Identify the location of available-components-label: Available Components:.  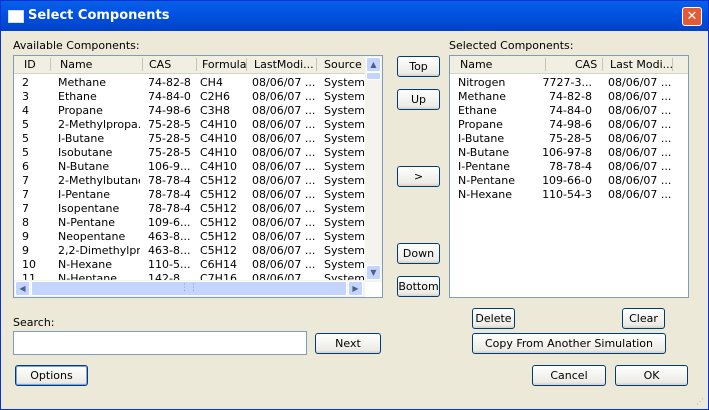
(76, 45).